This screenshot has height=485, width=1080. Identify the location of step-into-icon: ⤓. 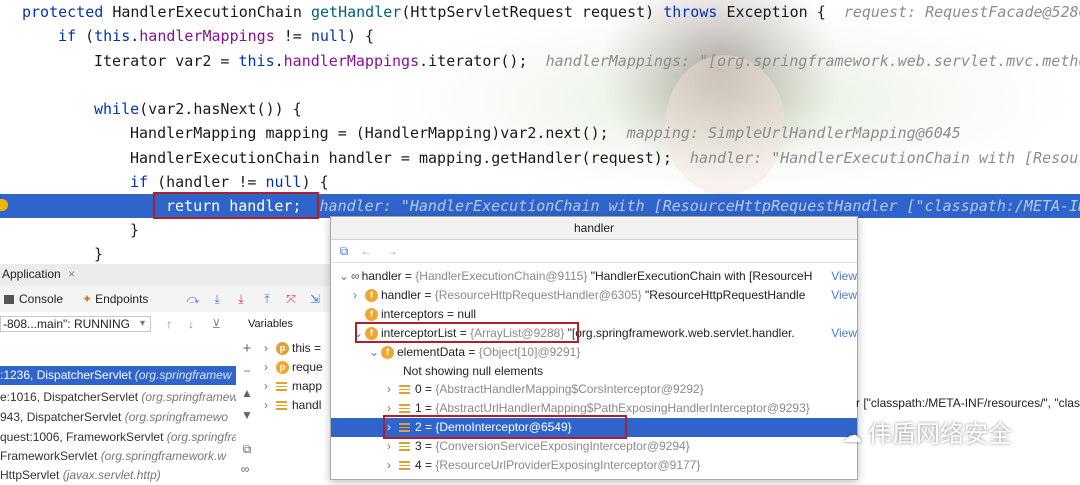
(241, 299).